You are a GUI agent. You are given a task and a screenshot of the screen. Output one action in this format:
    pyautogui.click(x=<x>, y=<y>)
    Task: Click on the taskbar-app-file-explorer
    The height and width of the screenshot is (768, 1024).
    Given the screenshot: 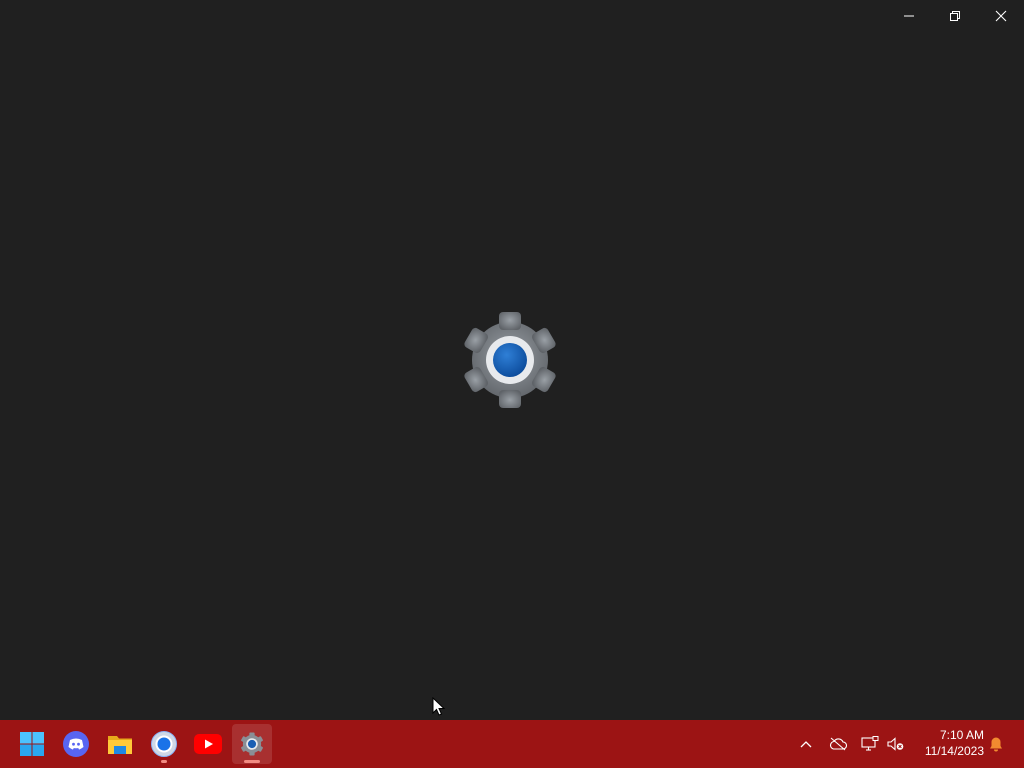 What is the action you would take?
    pyautogui.click(x=120, y=744)
    